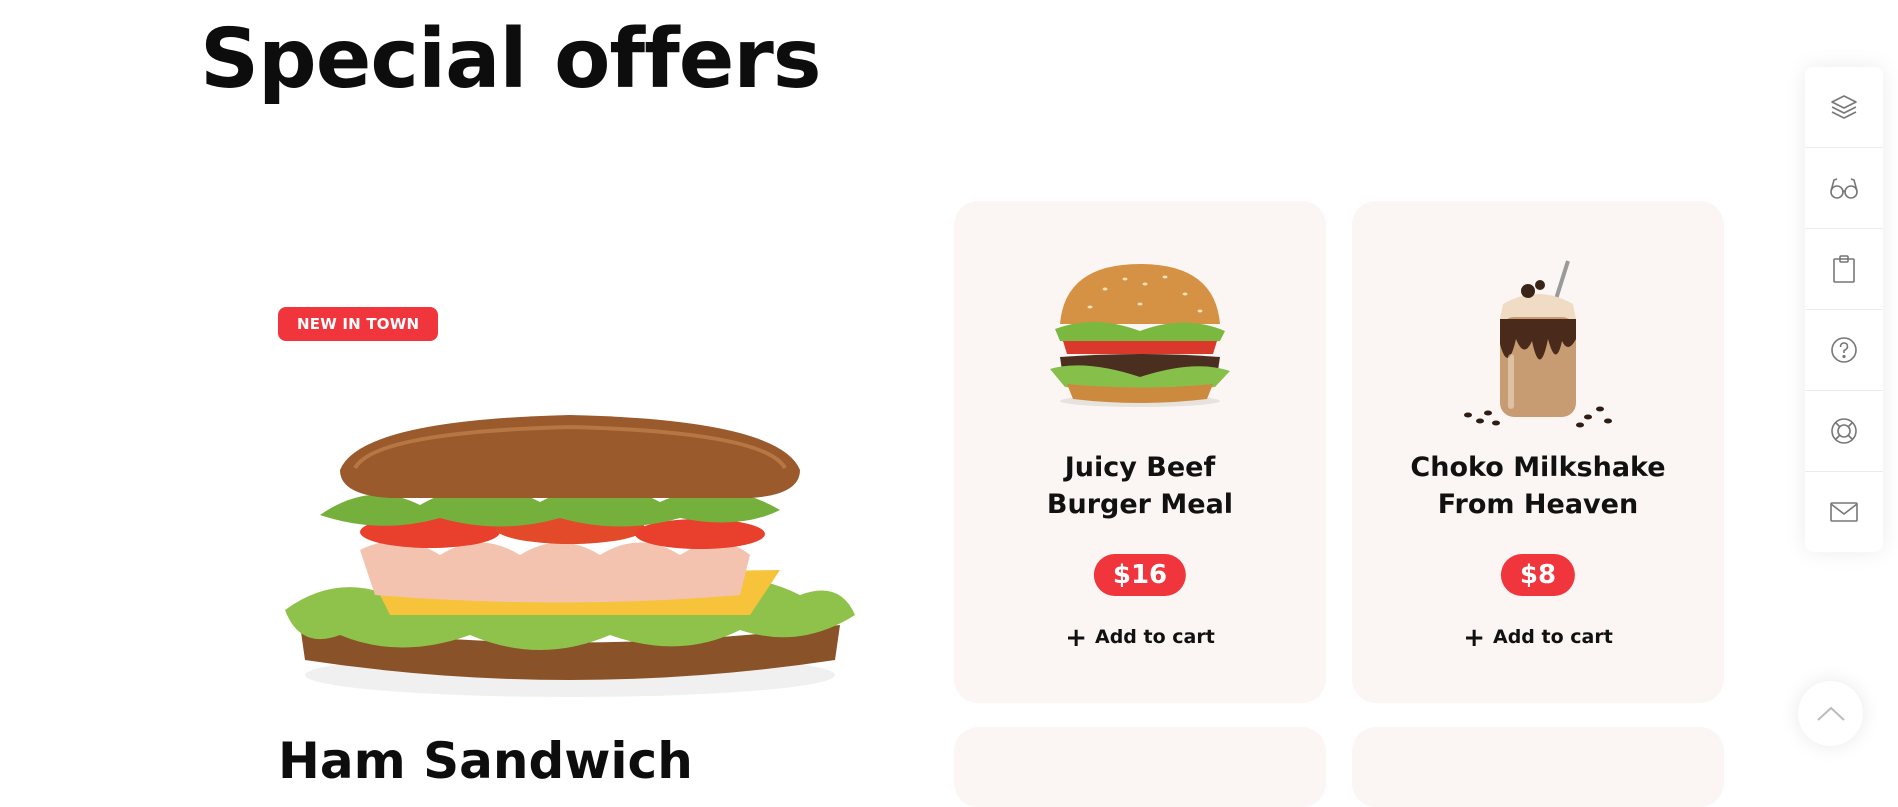 Image resolution: width=1898 pixels, height=807 pixels. Describe the element at coordinates (1538, 467) in the screenshot. I see `card-name-line: Choko Milkshake` at that location.